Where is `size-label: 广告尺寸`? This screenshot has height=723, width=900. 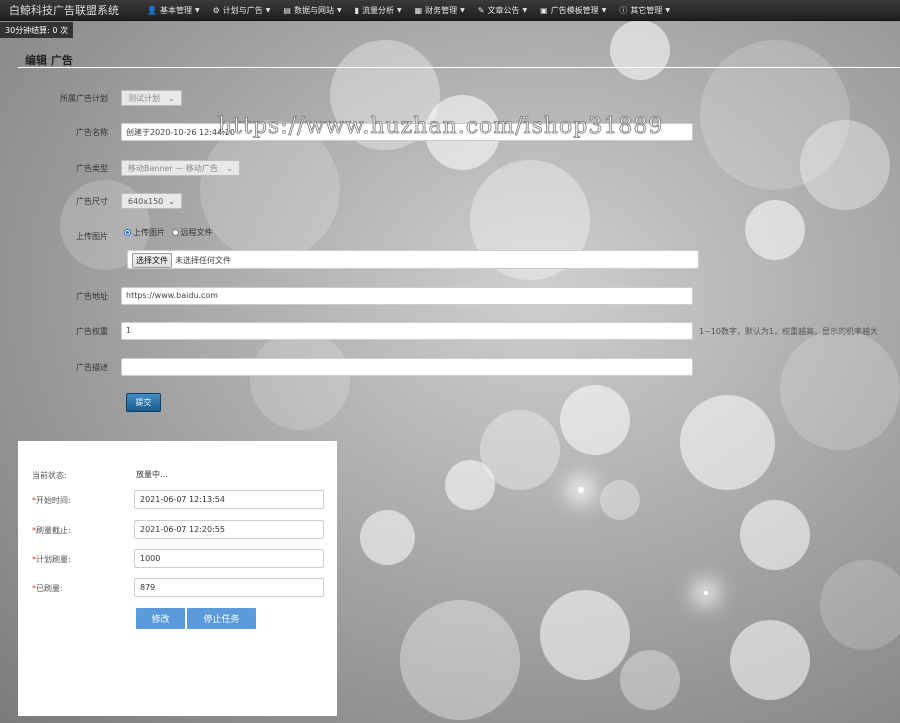
size-label: 广告尺寸 is located at coordinates (92, 201).